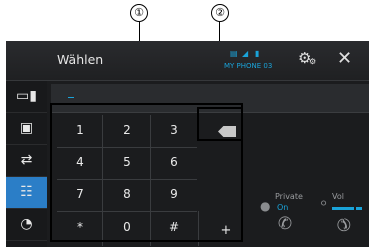  Describe the element at coordinates (71, 97) in the screenshot. I see `text-cursor` at that location.